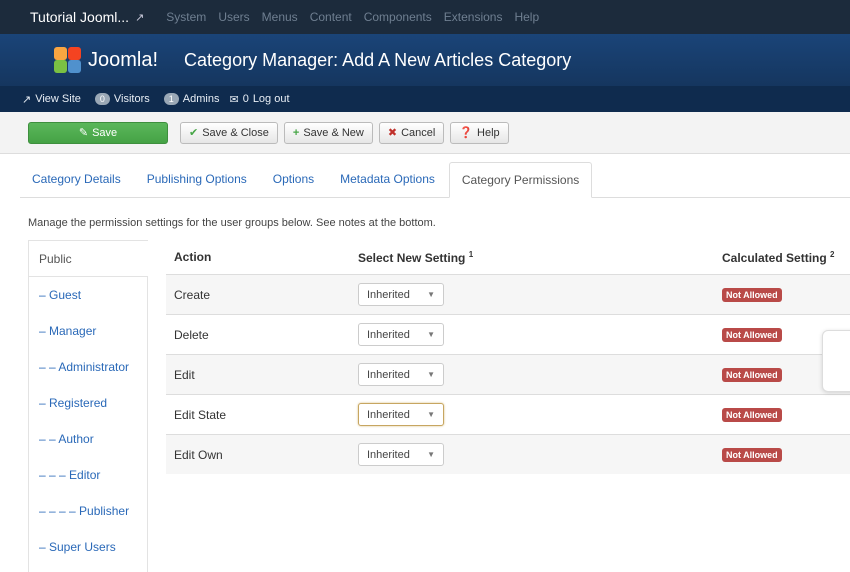 The image size is (850, 572). I want to click on header-calc-text: Calculated Setting, so click(774, 257).